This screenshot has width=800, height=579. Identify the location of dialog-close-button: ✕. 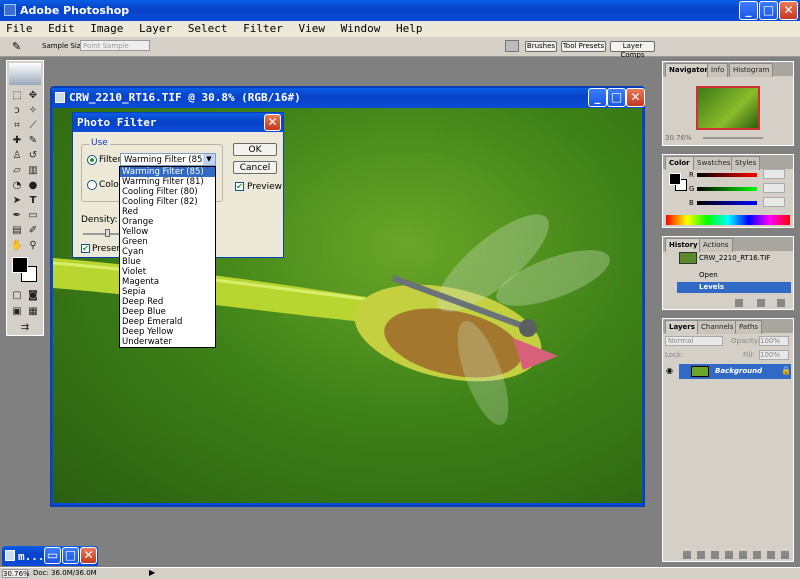
(272, 122).